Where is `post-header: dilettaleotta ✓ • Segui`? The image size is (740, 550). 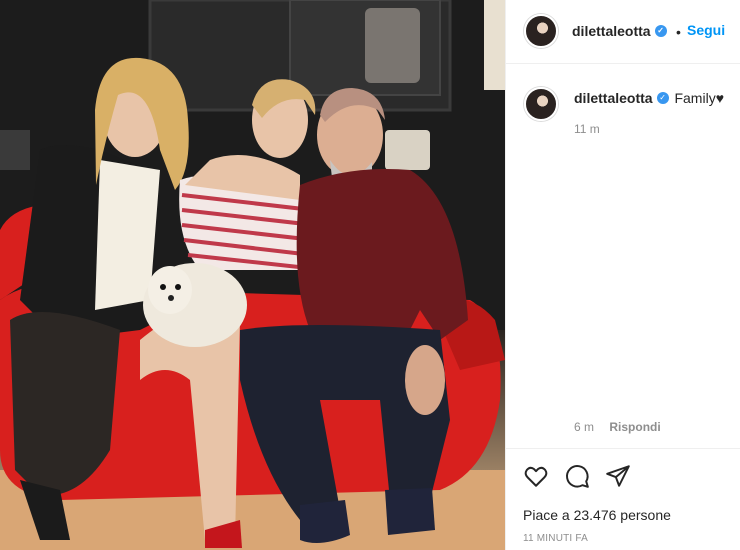
post-header: dilettaleotta ✓ • Segui is located at coordinates (623, 32).